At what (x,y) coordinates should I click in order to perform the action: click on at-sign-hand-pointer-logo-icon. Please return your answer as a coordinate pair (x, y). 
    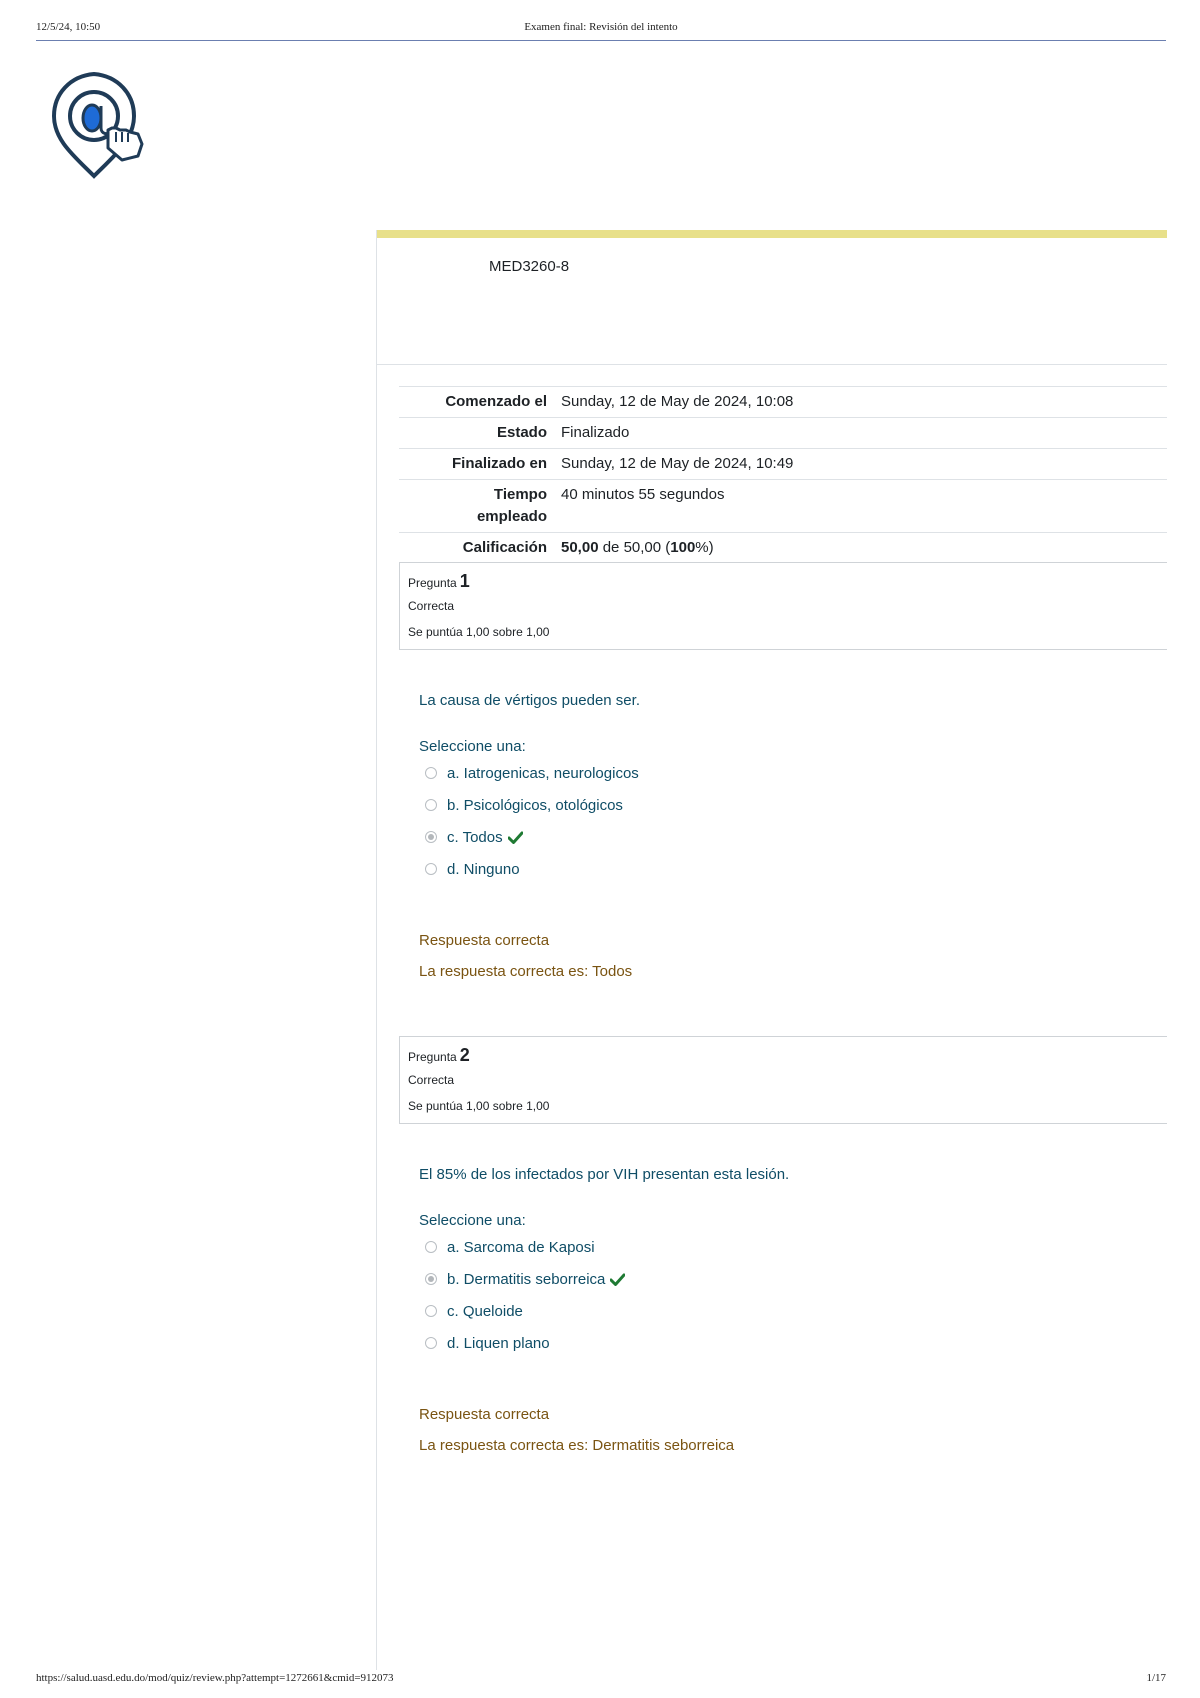
    Looking at the image, I should click on (97, 125).